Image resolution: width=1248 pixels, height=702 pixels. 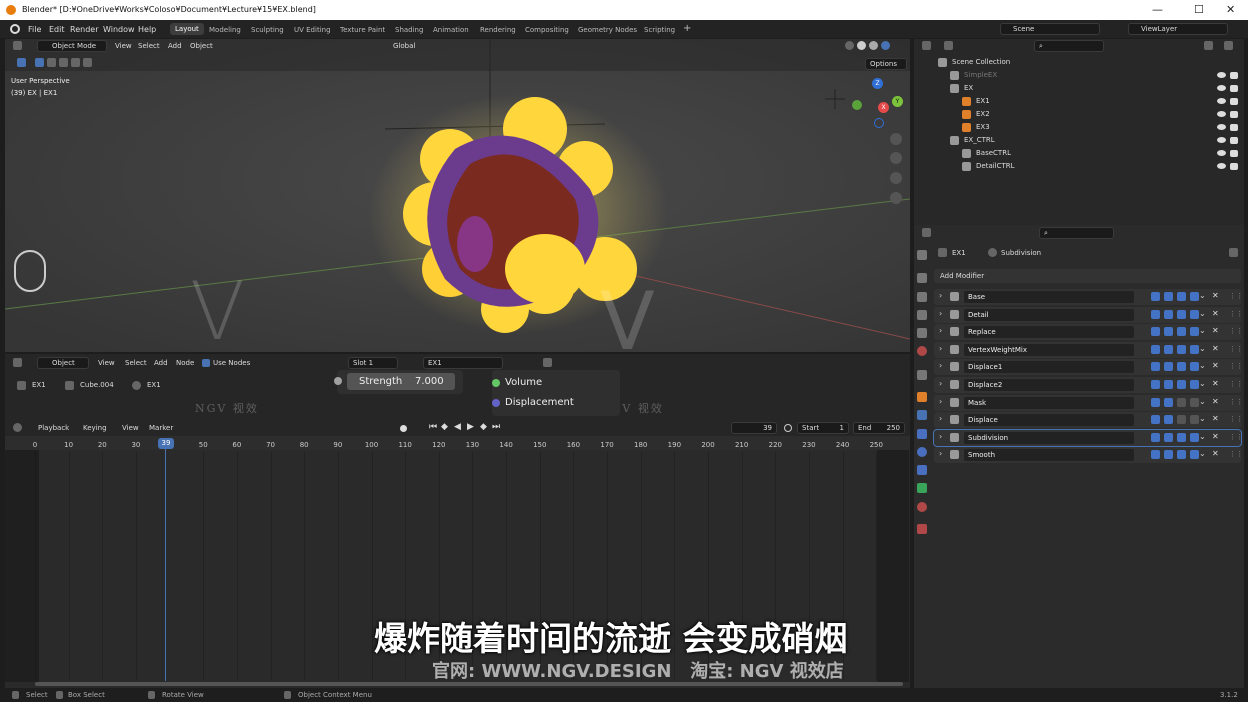 What do you see at coordinates (51, 62) in the screenshot?
I see `select-mode-extend-icon` at bounding box center [51, 62].